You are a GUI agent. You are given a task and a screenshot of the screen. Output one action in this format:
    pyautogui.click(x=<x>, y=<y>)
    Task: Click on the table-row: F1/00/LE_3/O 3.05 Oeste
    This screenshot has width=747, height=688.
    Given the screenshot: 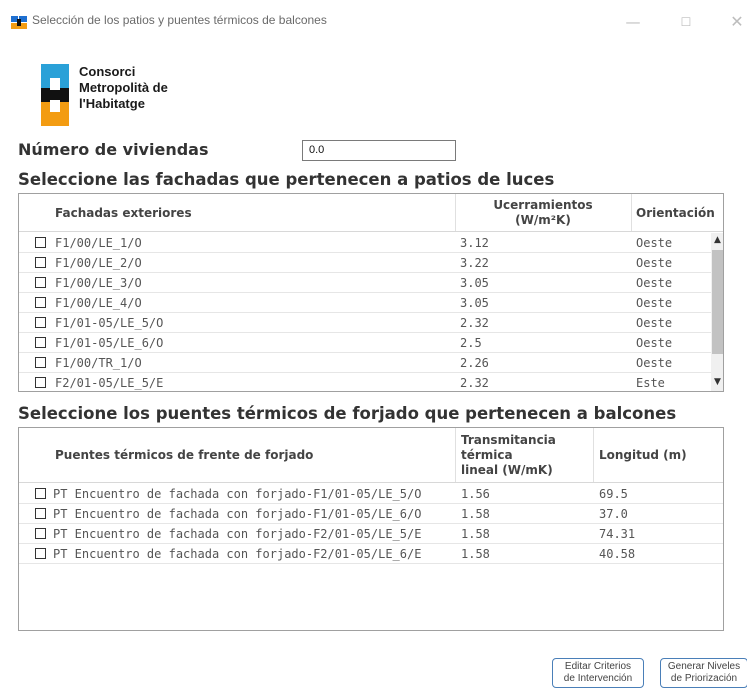 What is the action you would take?
    pyautogui.click(x=365, y=283)
    